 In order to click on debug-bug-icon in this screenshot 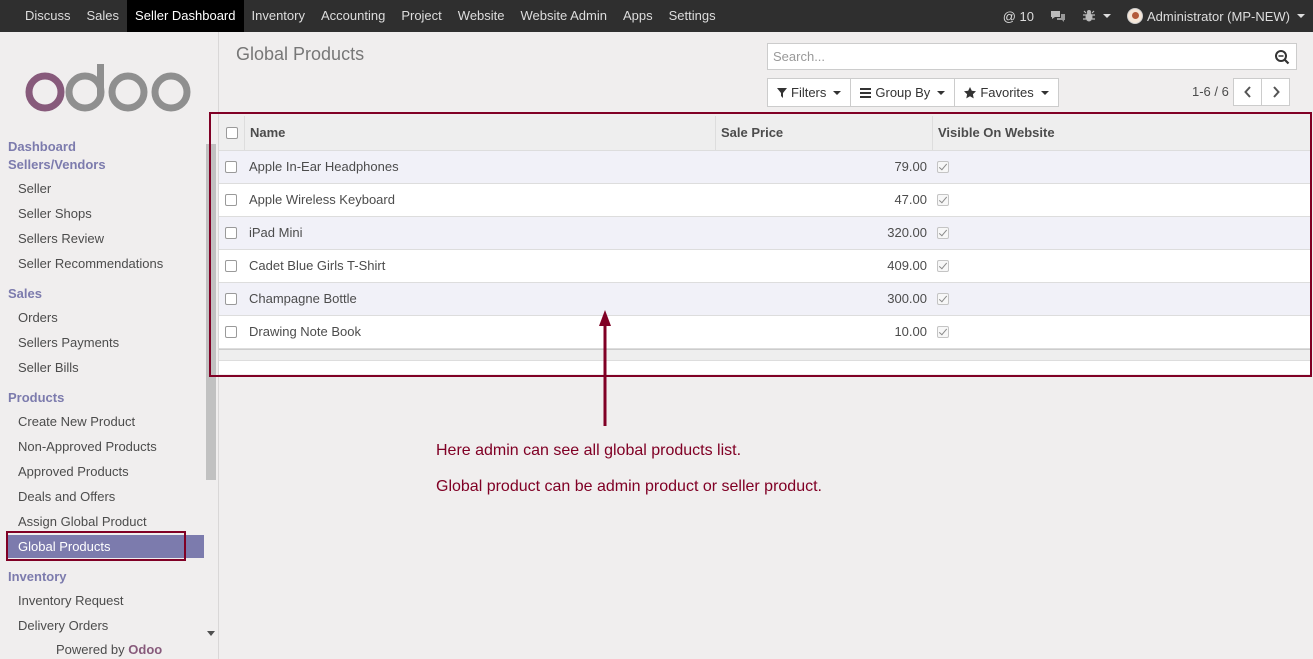, I will do `click(1096, 16)`.